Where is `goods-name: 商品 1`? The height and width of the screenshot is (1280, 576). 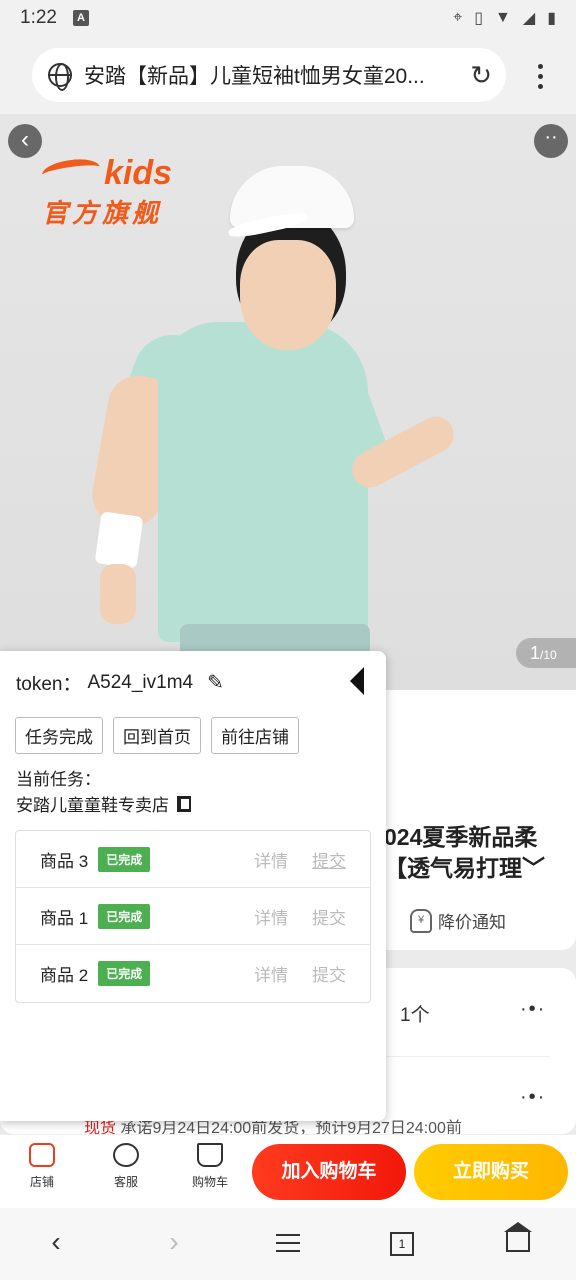 goods-name: 商品 1 is located at coordinates (64, 918).